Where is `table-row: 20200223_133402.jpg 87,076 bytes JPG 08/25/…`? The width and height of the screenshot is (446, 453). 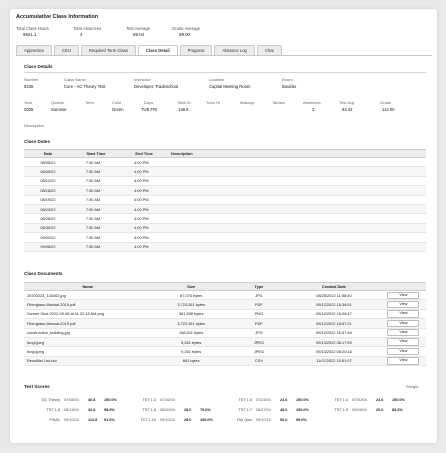 table-row: 20200223_133402.jpg 87,076 bytes JPG 08/25/… is located at coordinates (225, 295).